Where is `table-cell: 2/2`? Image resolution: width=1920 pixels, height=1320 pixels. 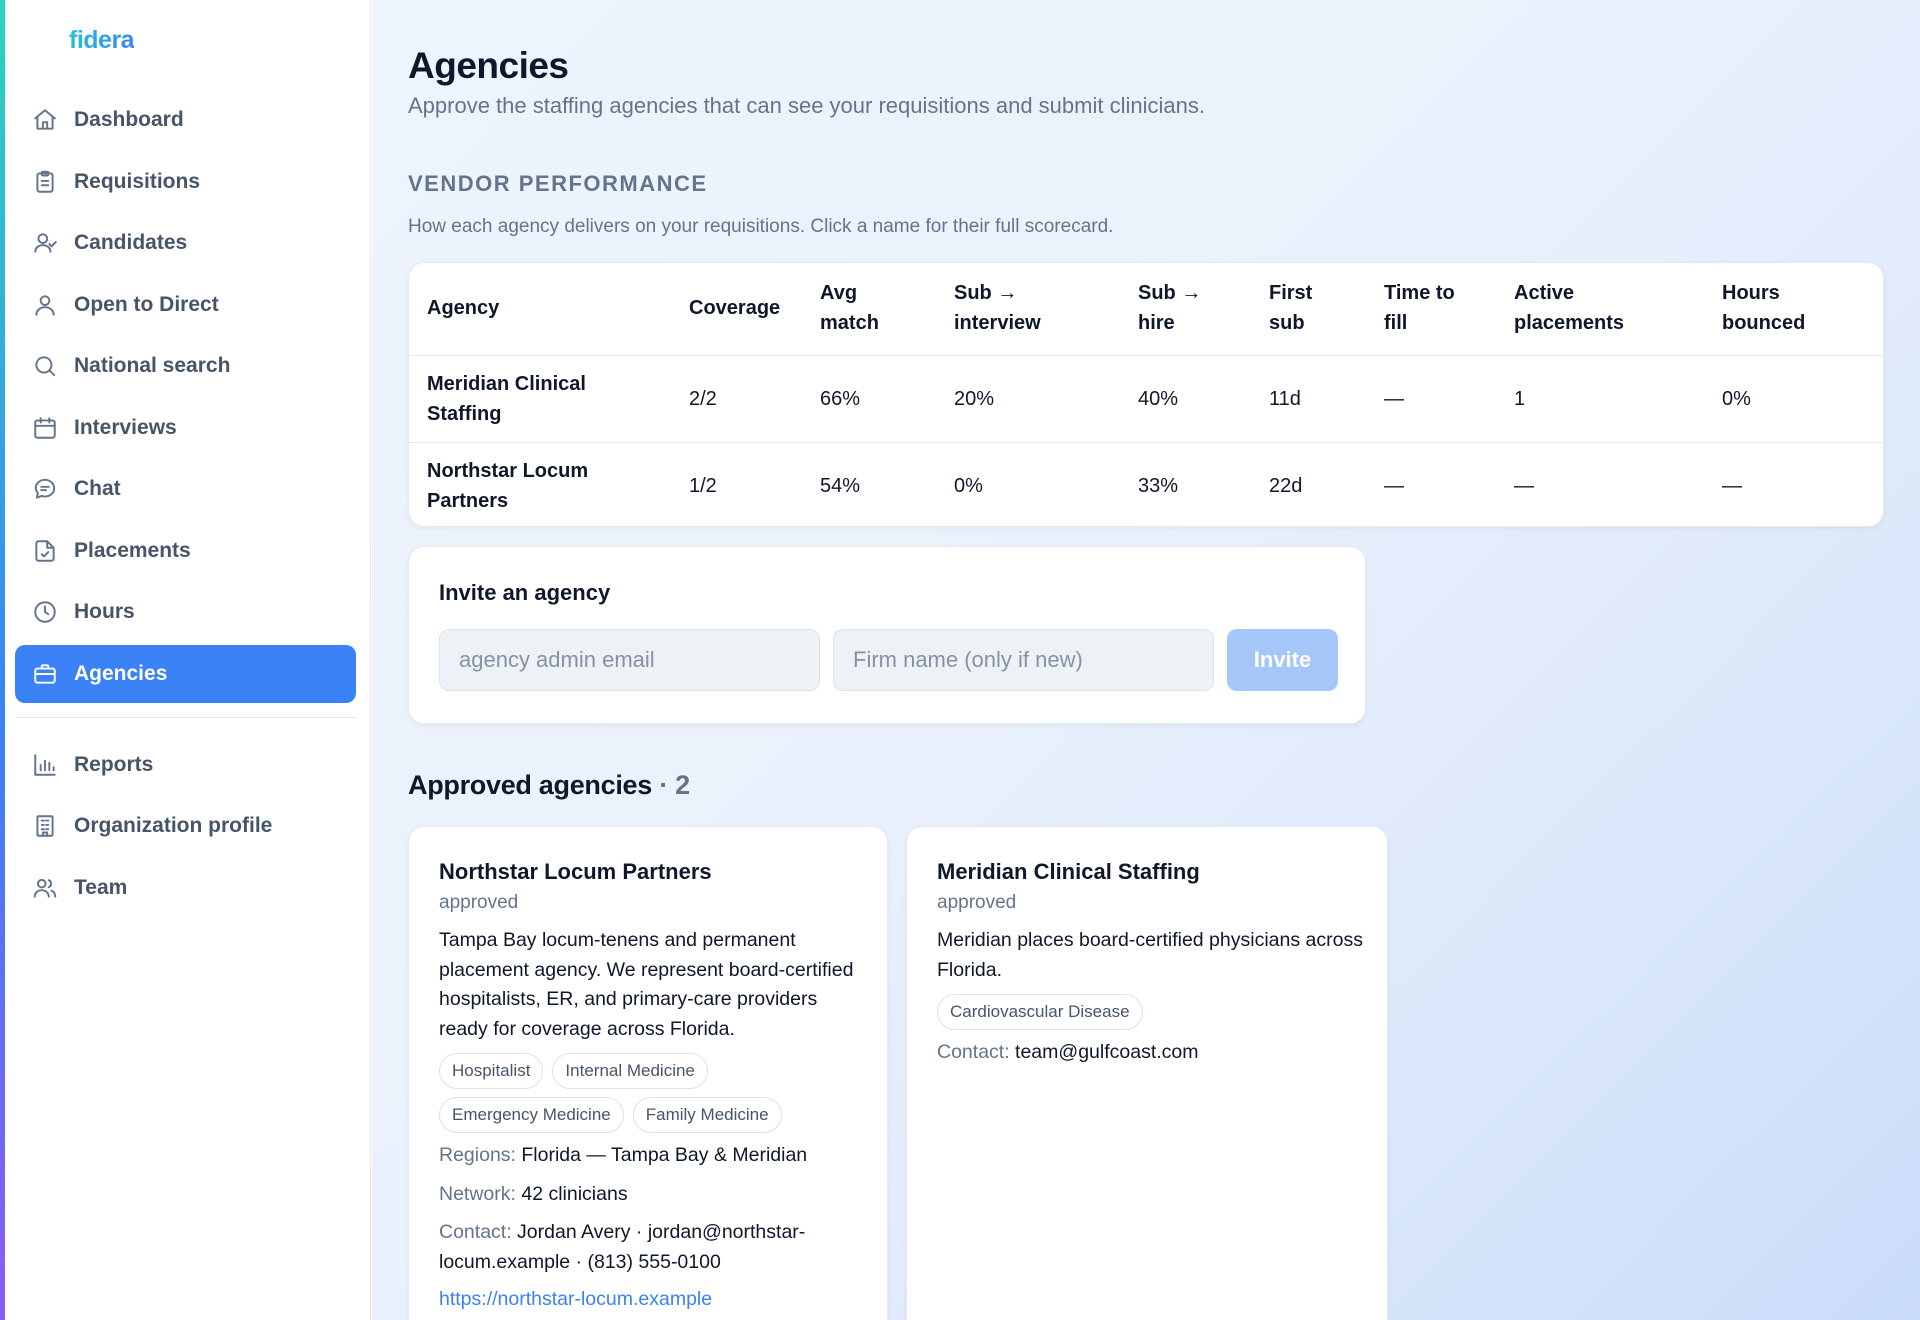 table-cell: 2/2 is located at coordinates (736, 398).